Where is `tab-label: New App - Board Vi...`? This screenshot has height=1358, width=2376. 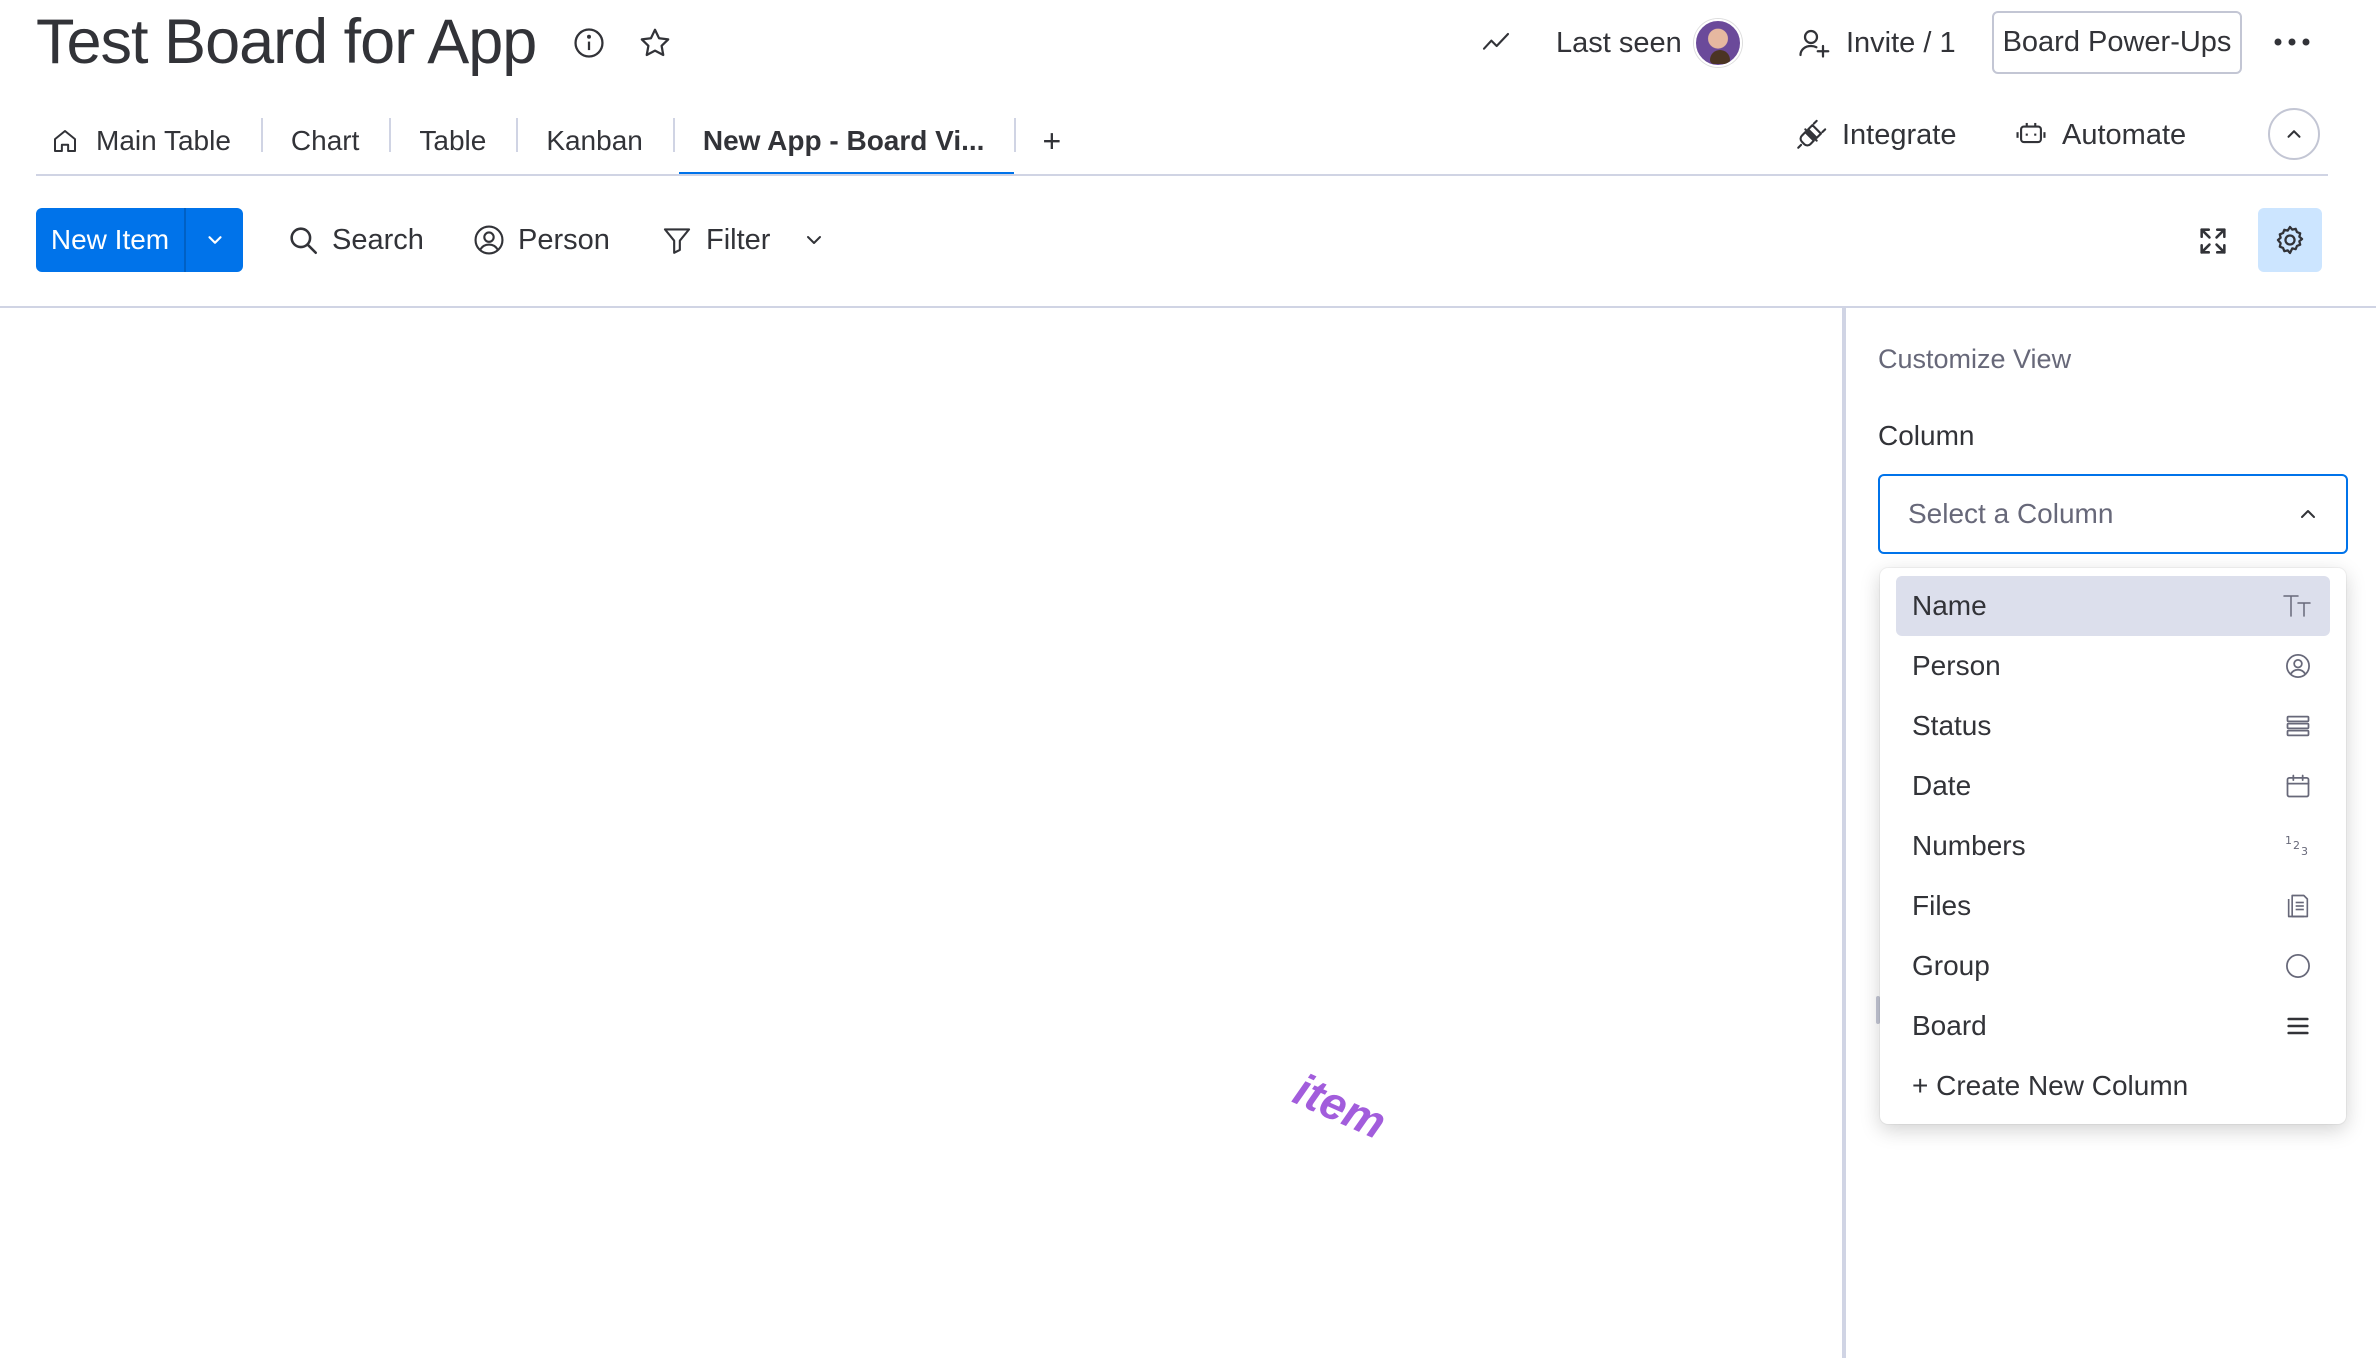 tab-label: New App - Board Vi... is located at coordinates (843, 140).